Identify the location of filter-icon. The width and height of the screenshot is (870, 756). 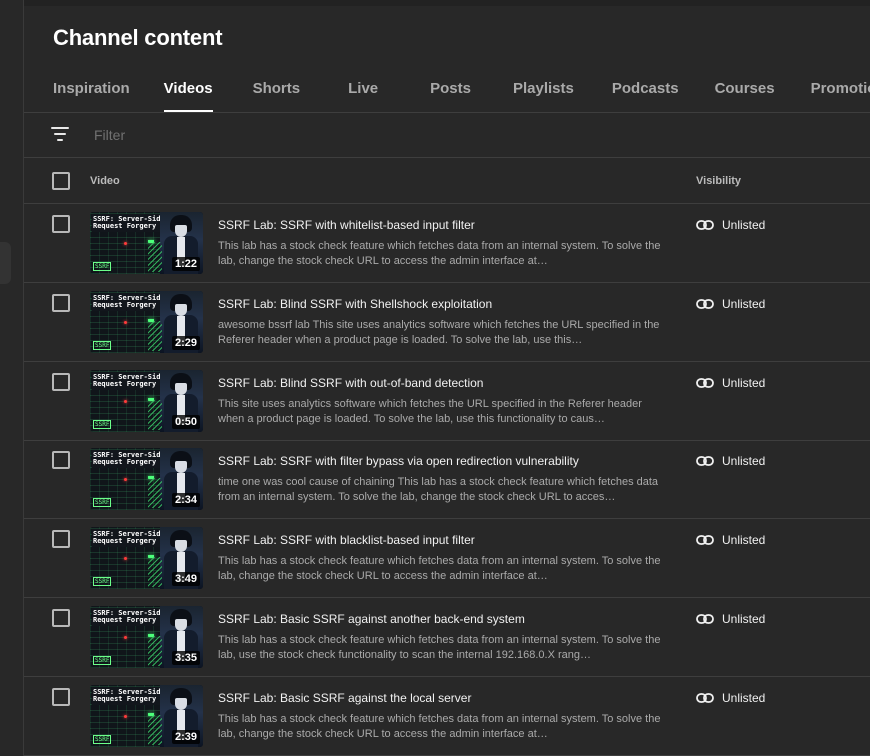
(61, 134).